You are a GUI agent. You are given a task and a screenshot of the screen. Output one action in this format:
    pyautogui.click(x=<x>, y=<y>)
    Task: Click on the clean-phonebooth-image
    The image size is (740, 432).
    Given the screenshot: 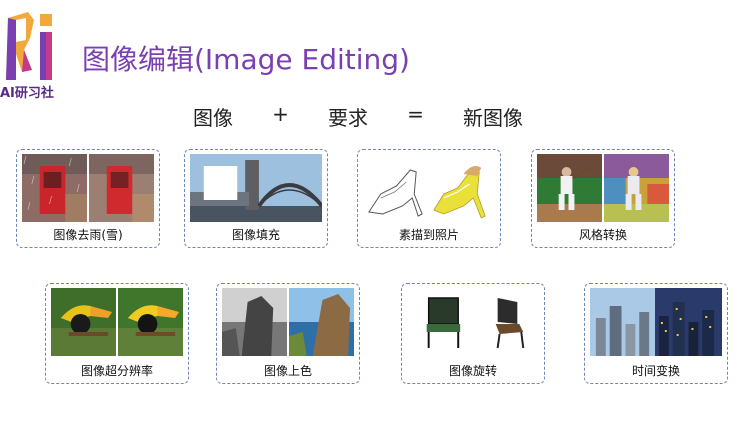 What is the action you would take?
    pyautogui.click(x=121, y=188)
    